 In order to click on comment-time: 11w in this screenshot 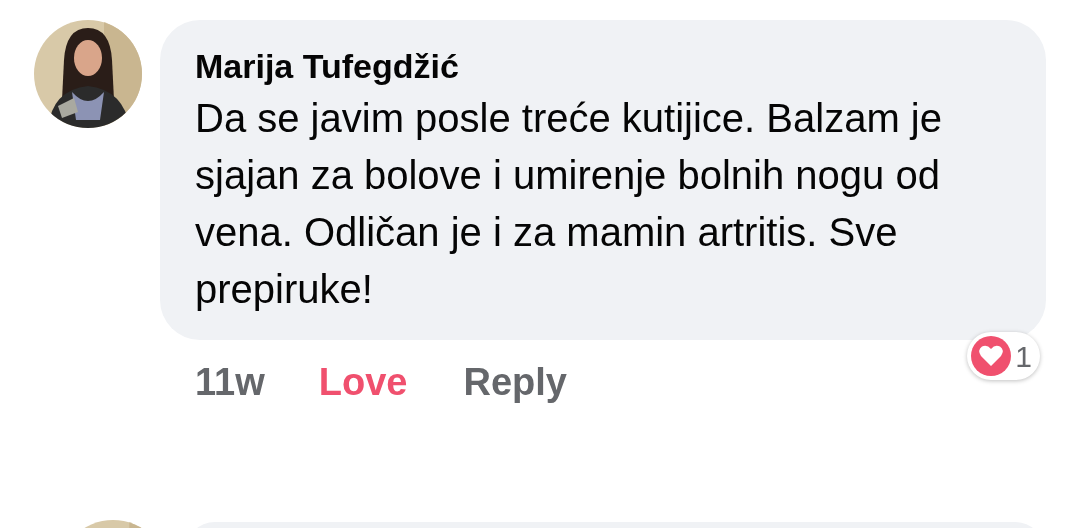, I will do `click(230, 382)`.